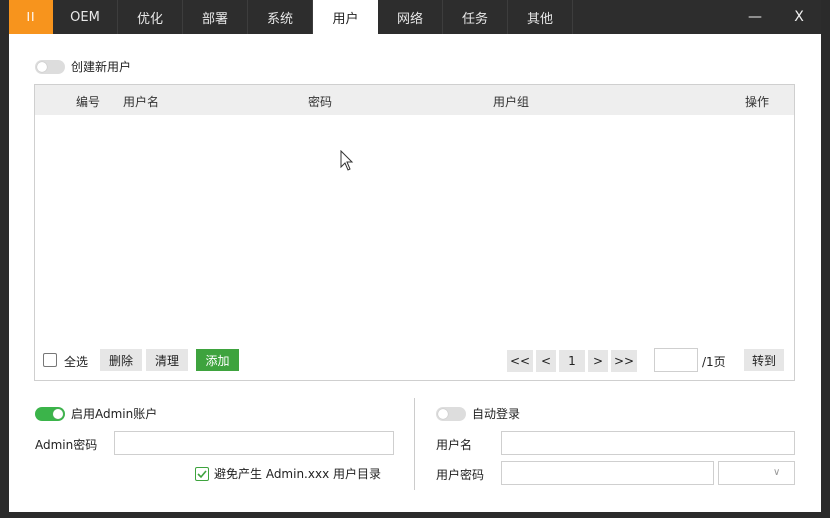  Describe the element at coordinates (475, 17) in the screenshot. I see `tab-tasks: 任务` at that location.